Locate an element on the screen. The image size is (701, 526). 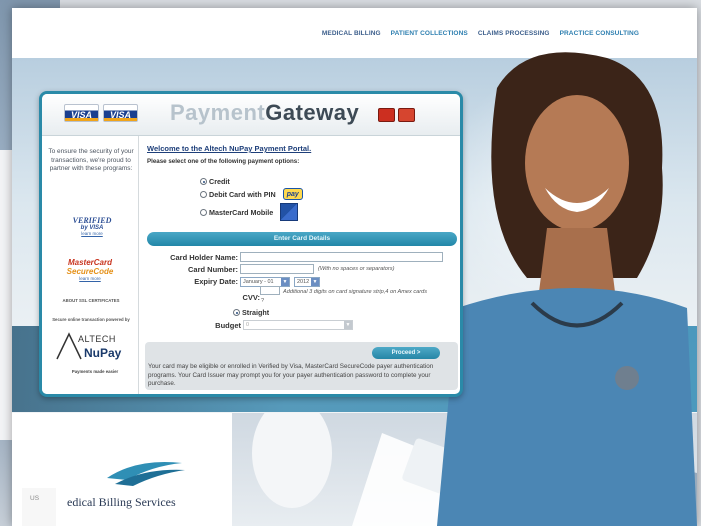
option-debit-pin: Debit Card with PIN pay is located at coordinates (251, 194).